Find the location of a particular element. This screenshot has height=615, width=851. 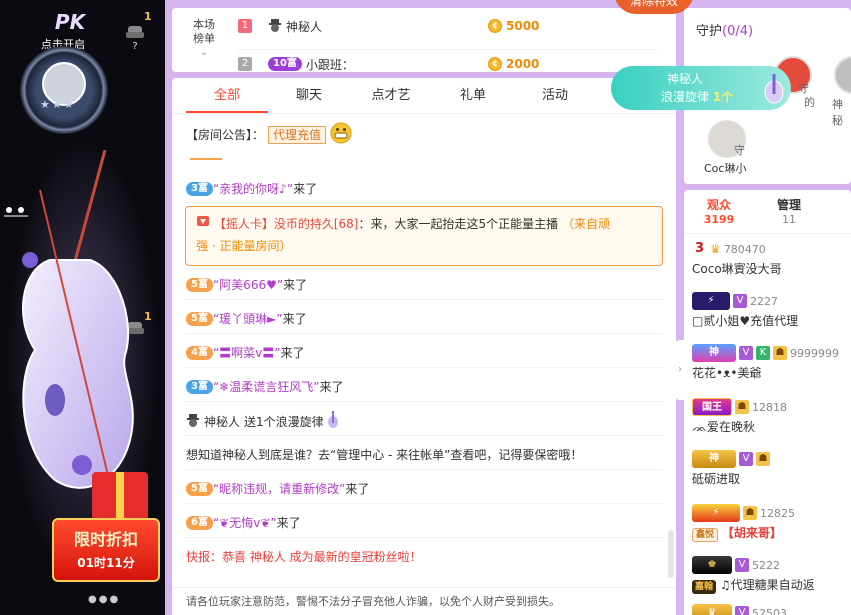

clear-effects-button: 清除特效 is located at coordinates (654, 7).